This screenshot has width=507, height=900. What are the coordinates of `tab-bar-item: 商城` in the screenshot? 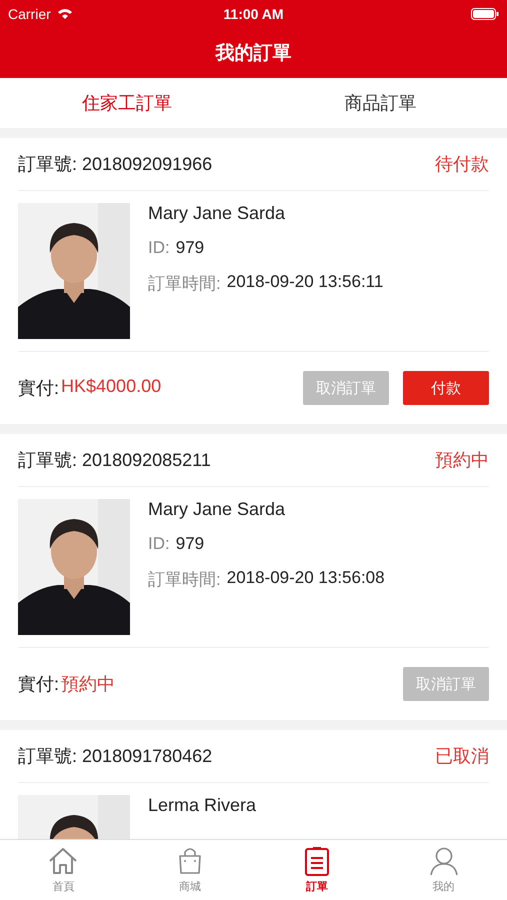 It's located at (190, 870).